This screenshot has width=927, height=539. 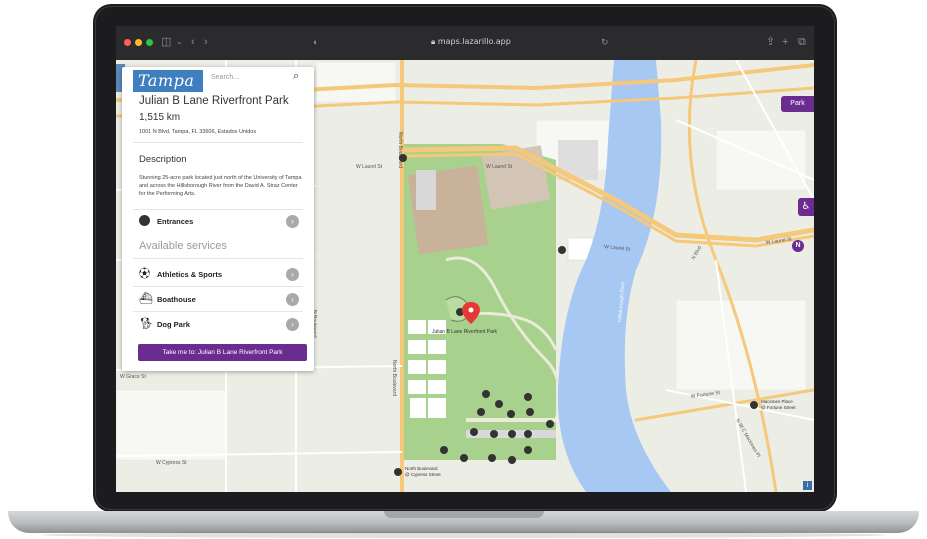 What do you see at coordinates (315, 42) in the screenshot?
I see `privacy-shield-icon: ◐` at bounding box center [315, 42].